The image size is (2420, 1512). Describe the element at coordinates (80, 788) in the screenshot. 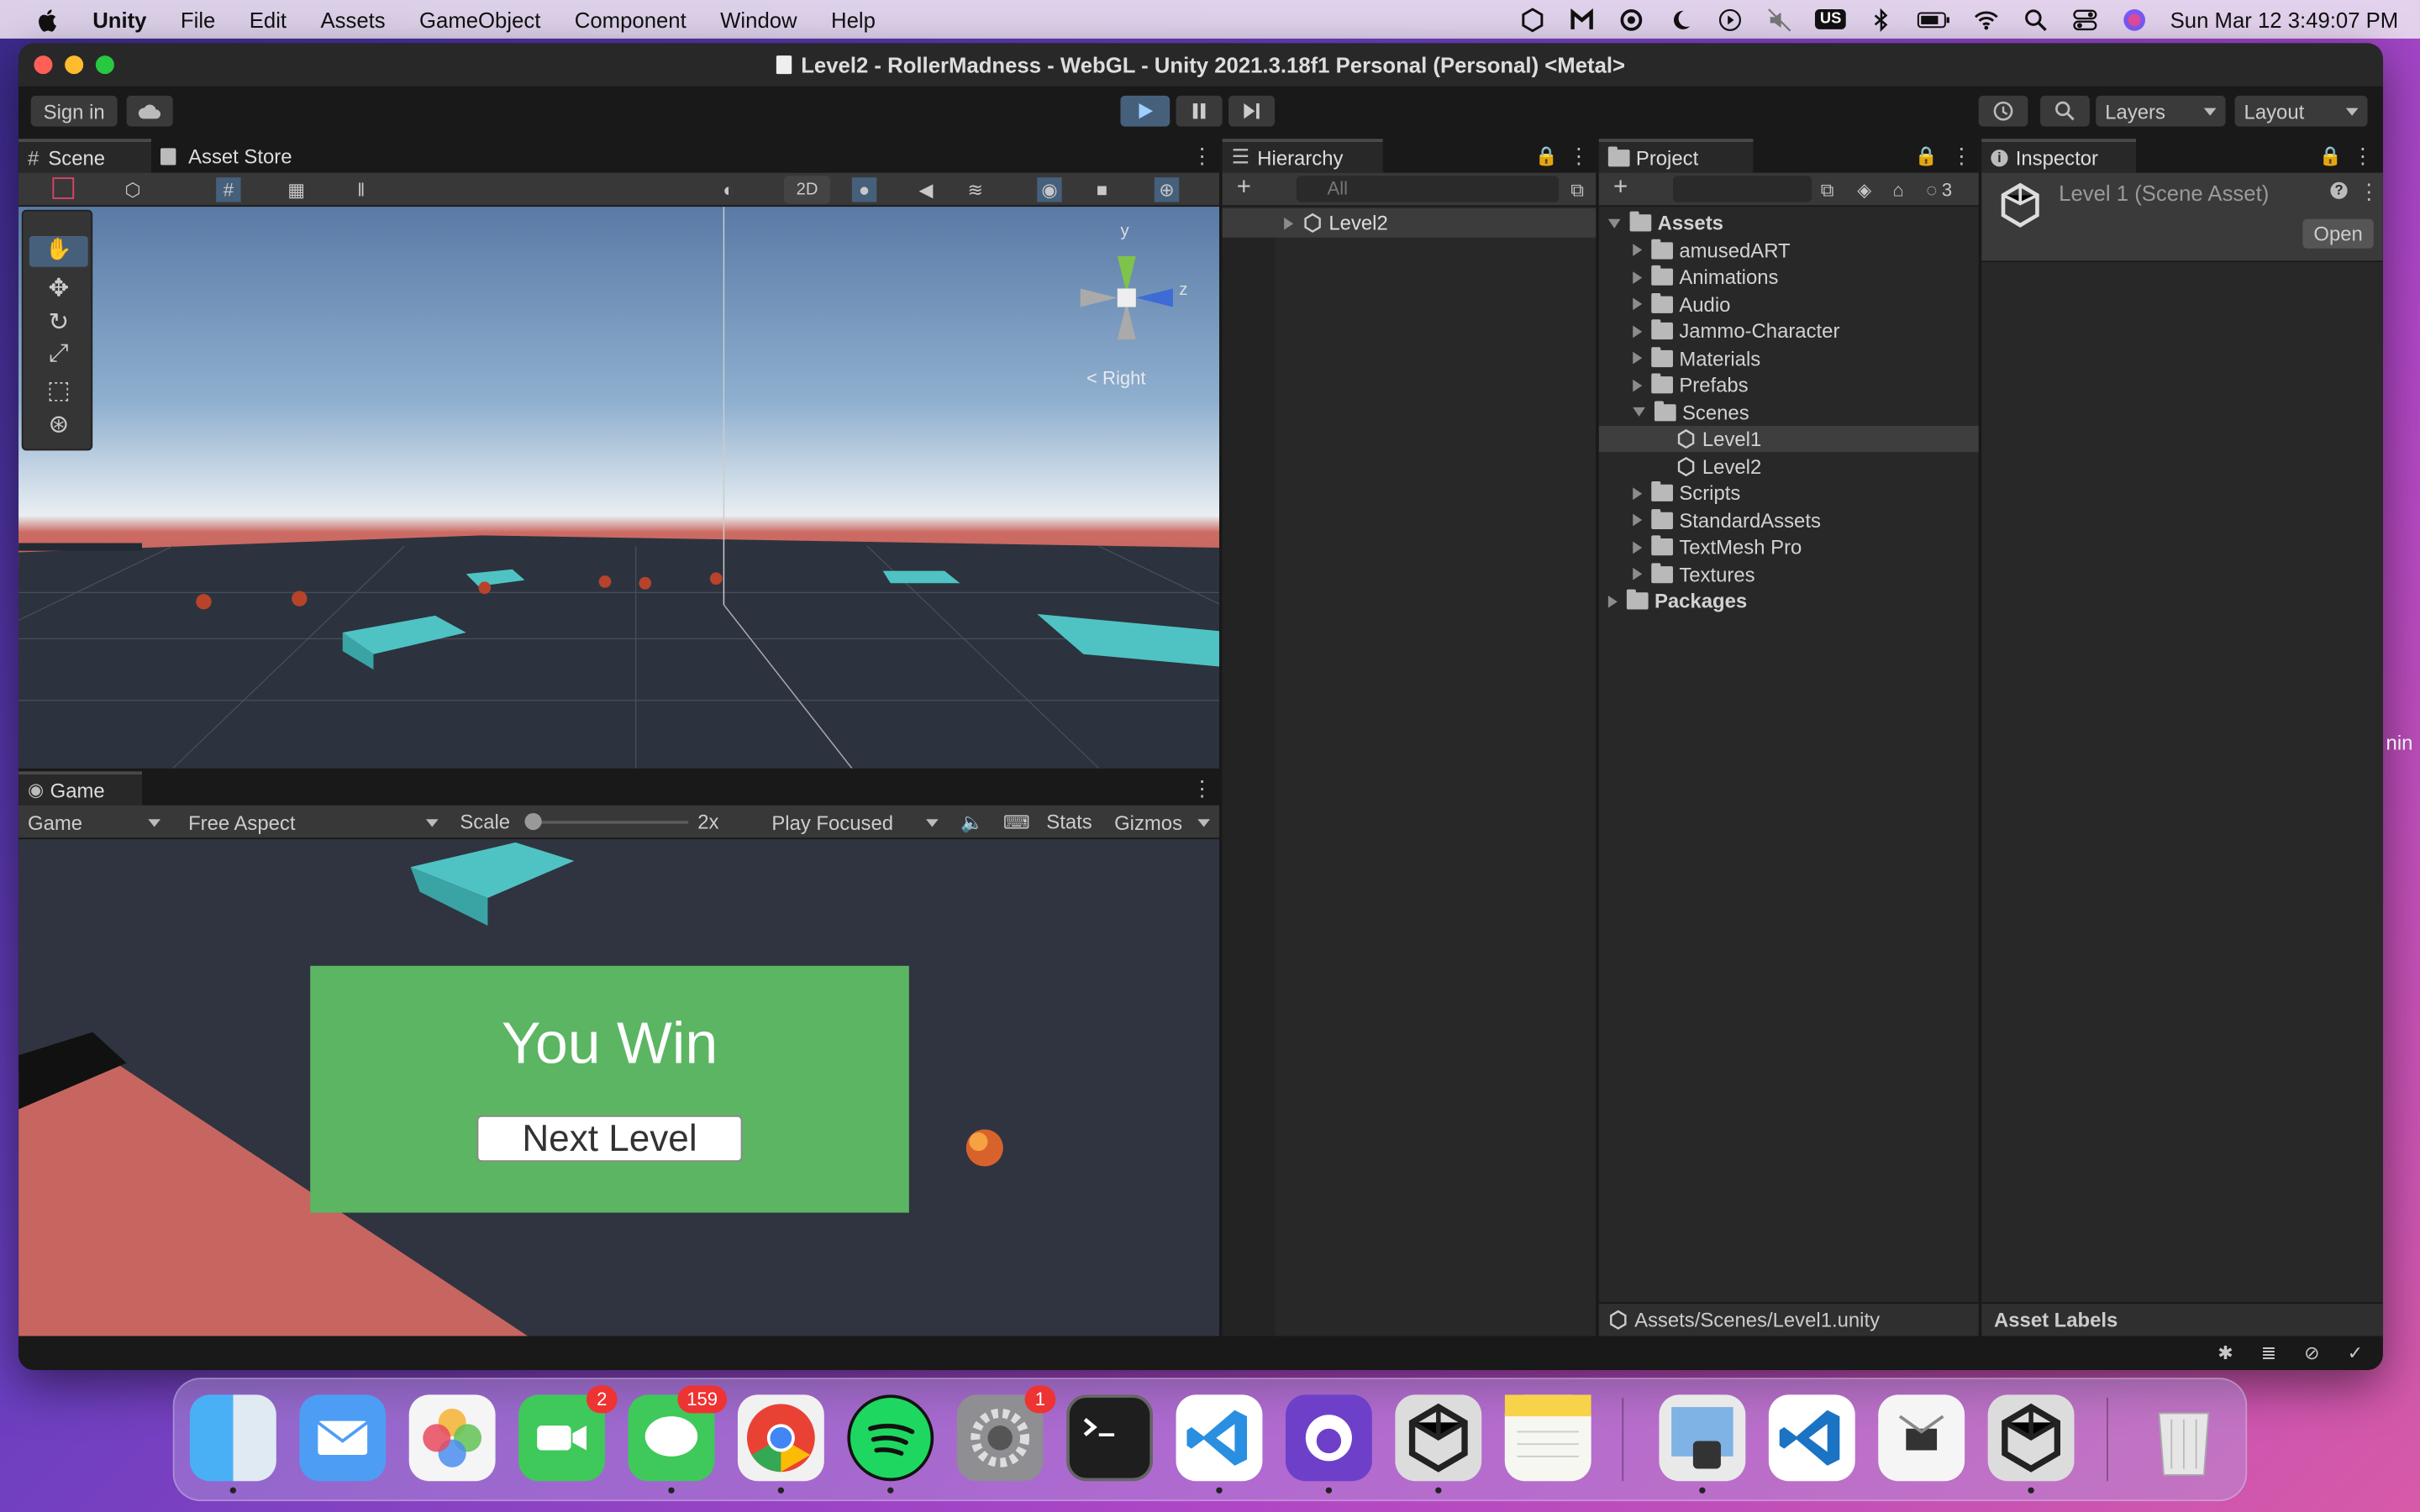

I see `tab-game: ◉ Game` at that location.